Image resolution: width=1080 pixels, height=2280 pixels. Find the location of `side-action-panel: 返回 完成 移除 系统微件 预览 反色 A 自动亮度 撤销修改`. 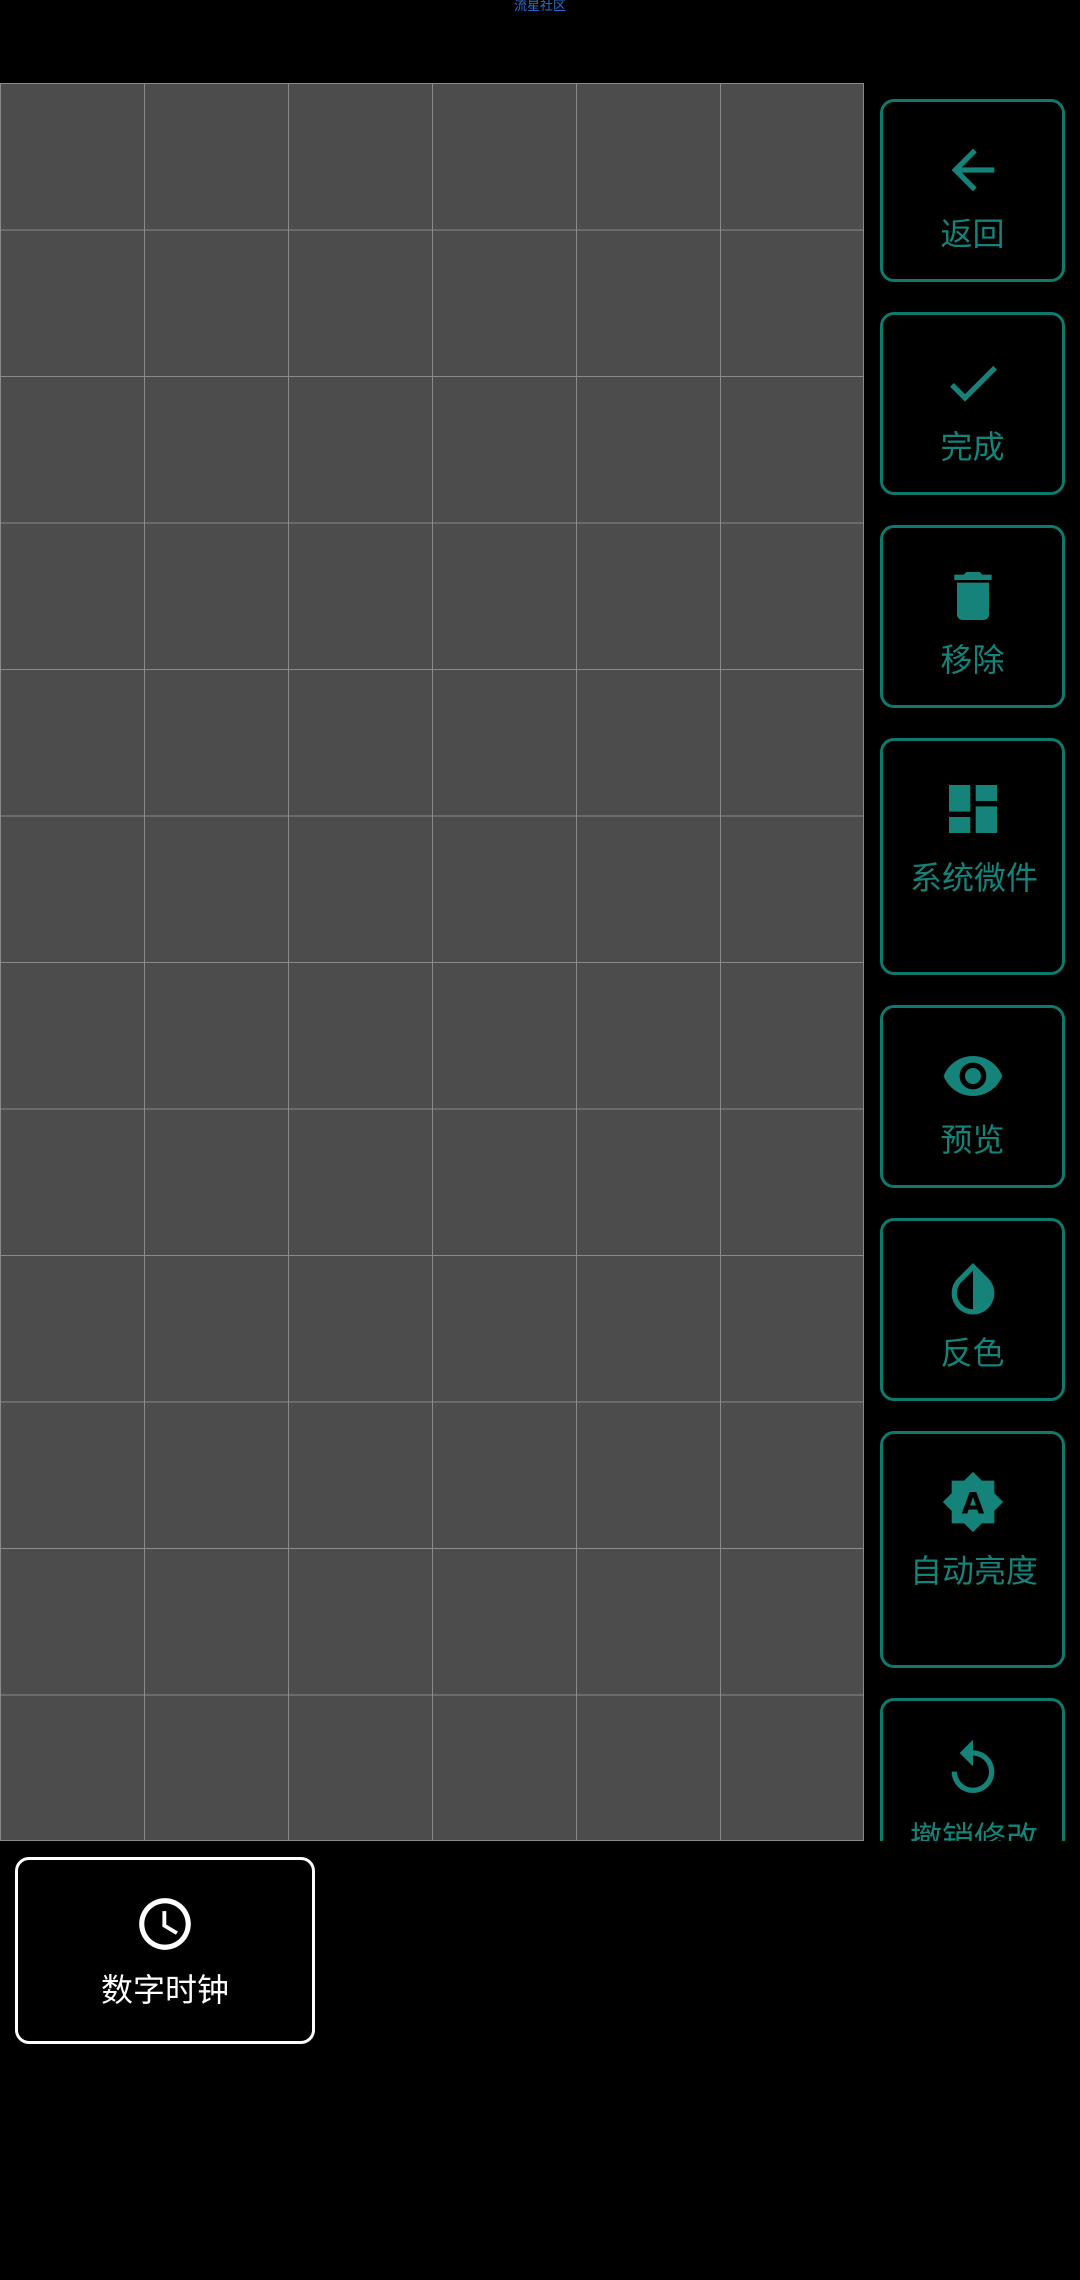

side-action-panel: 返回 完成 移除 系统微件 预览 反色 A 自动亮度 撤销修改 is located at coordinates (972, 970).